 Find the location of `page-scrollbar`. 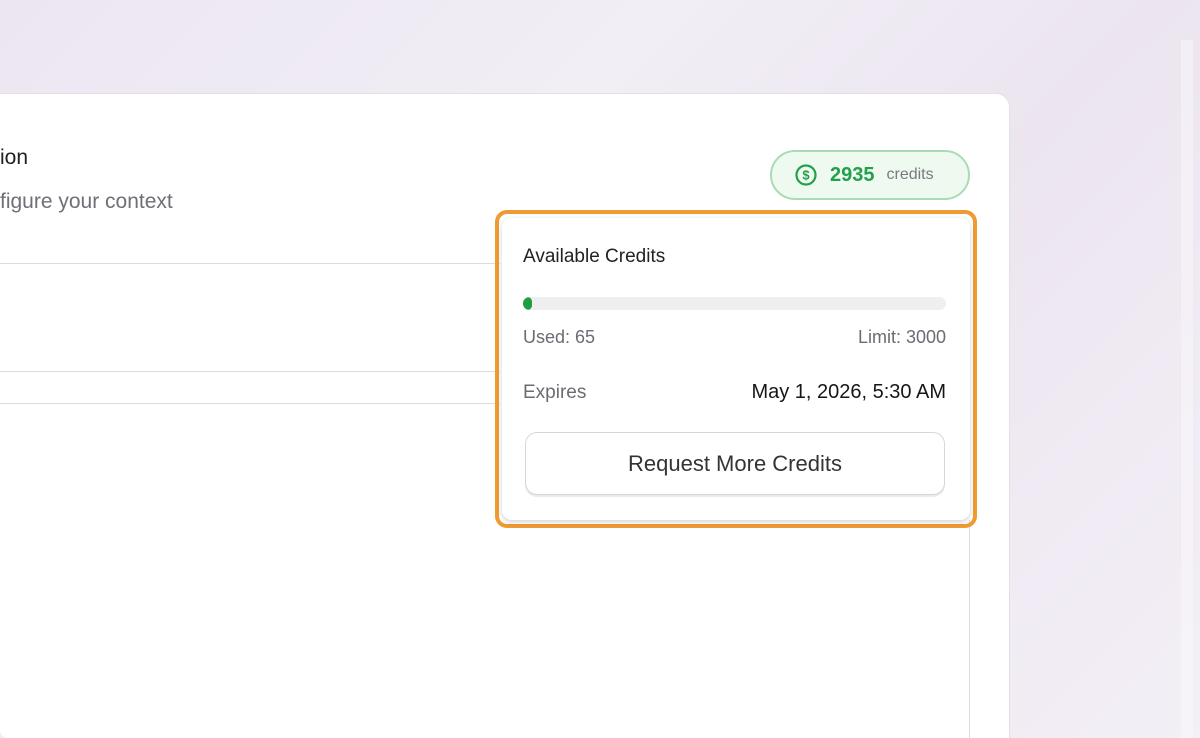

page-scrollbar is located at coordinates (1187, 389).